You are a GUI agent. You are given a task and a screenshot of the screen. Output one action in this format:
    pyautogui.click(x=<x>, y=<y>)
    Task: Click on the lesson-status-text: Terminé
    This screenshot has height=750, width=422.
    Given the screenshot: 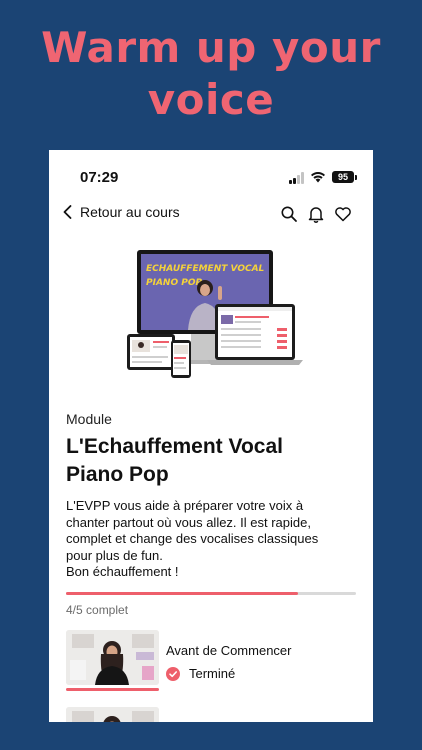 What is the action you would take?
    pyautogui.click(x=212, y=673)
    